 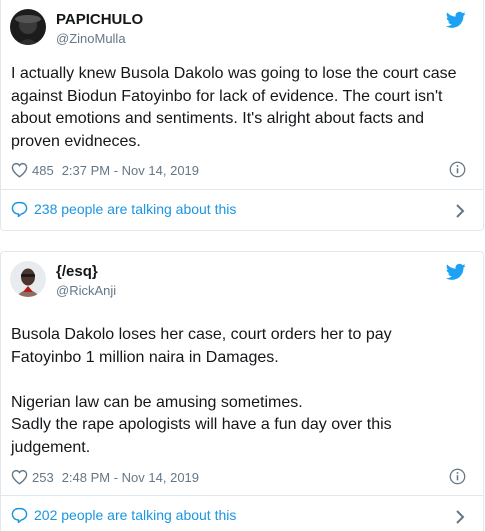 I want to click on timestamp: 2:37 PM - Nov 14, 2019, so click(x=130, y=170).